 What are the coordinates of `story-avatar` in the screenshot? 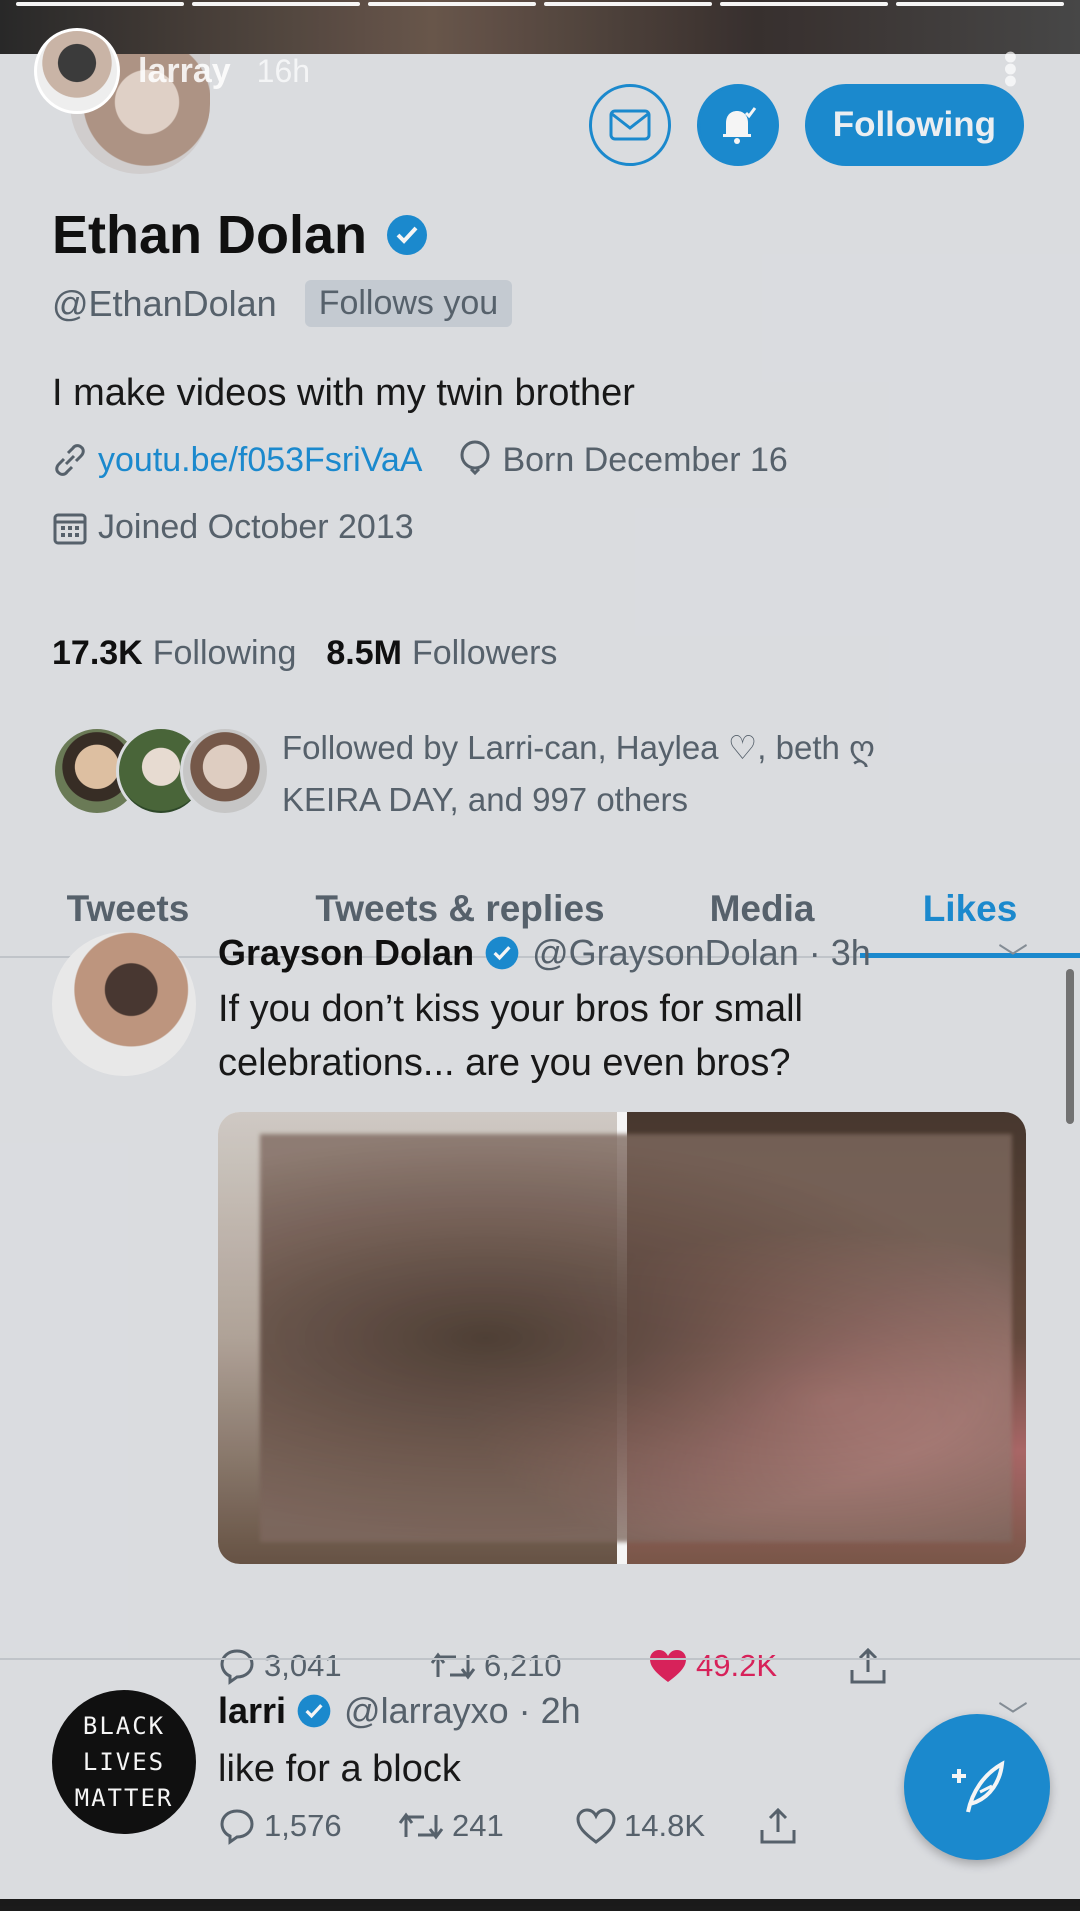 It's located at (77, 71).